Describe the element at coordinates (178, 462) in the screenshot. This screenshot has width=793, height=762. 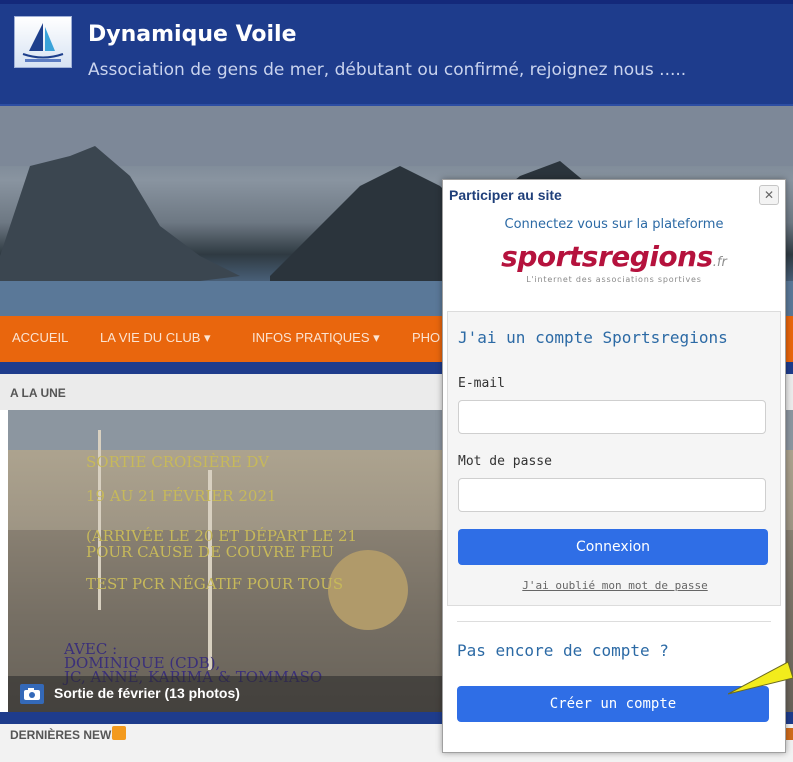
I see `overlay-line: SORTIE CROISIÈRE DV` at that location.